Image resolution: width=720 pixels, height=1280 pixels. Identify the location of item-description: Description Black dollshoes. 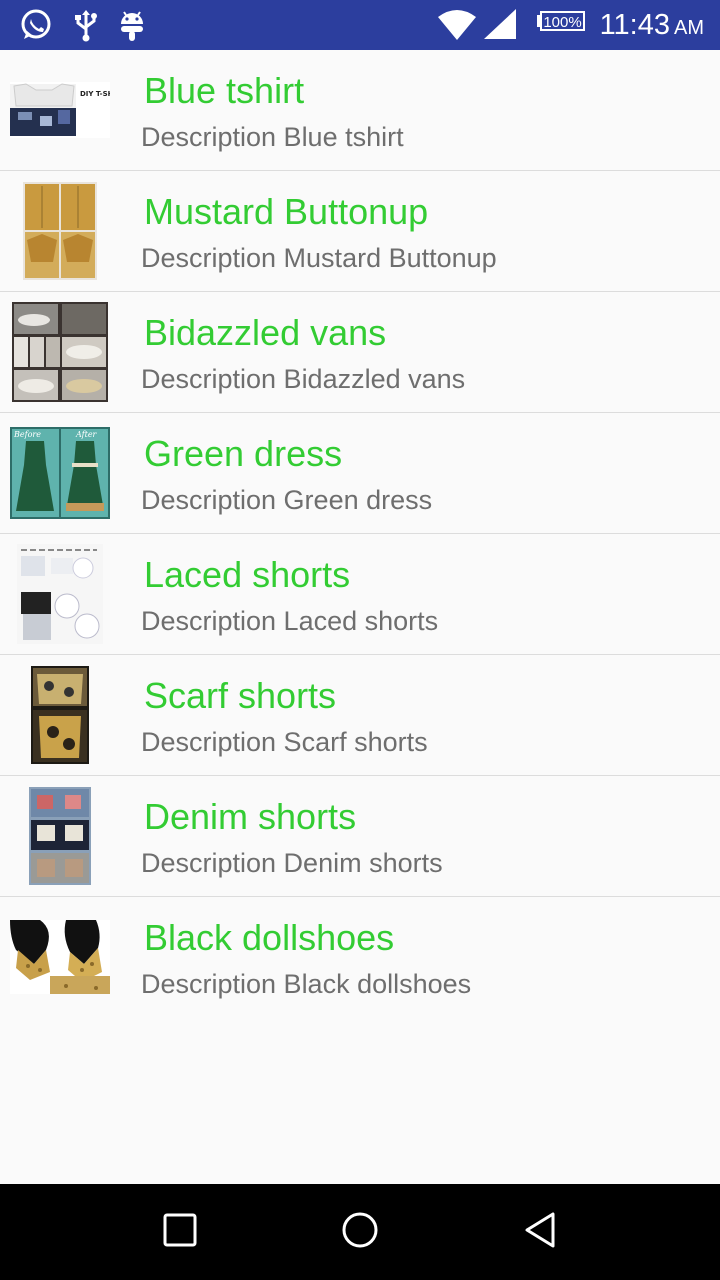
(306, 984).